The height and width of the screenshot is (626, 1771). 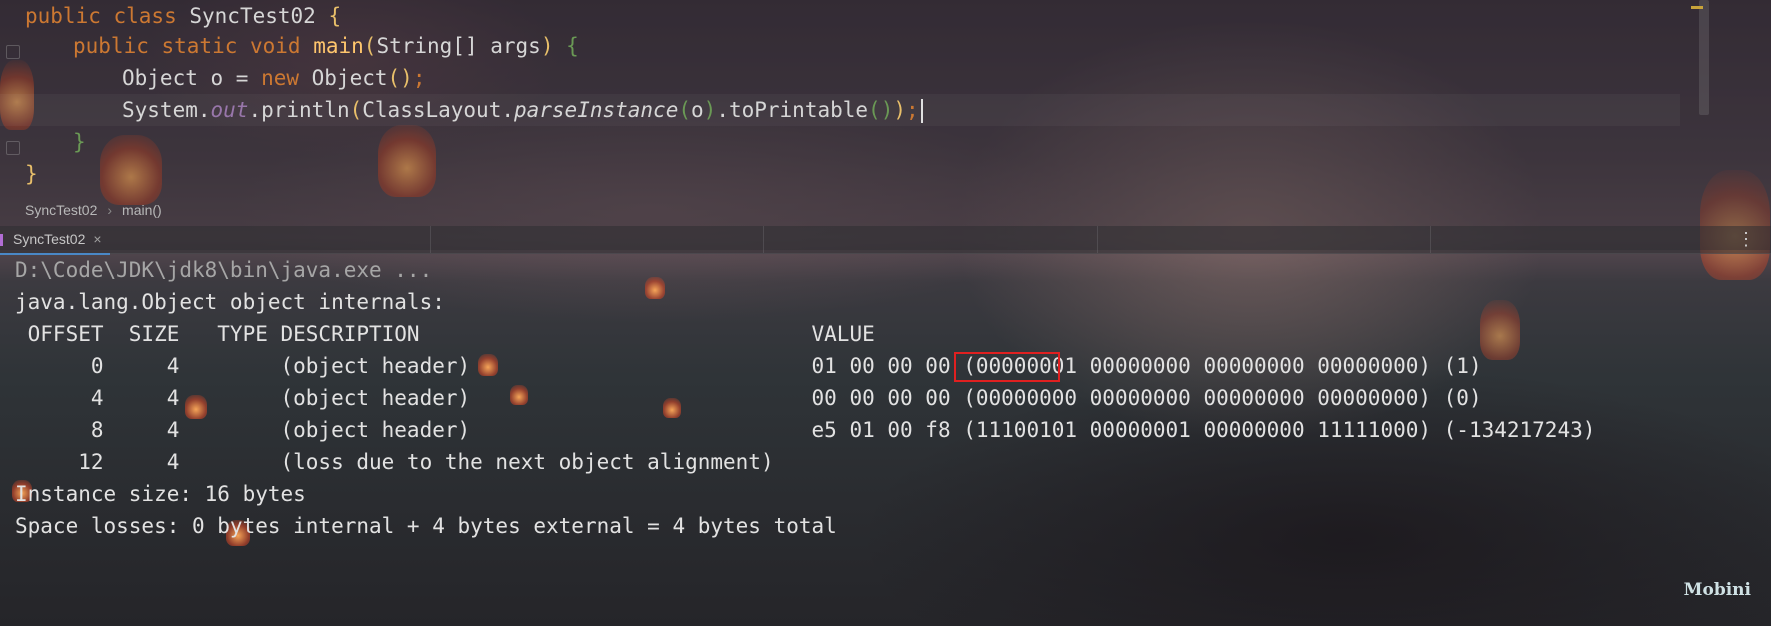 I want to click on code-line-5: }, so click(x=79, y=142).